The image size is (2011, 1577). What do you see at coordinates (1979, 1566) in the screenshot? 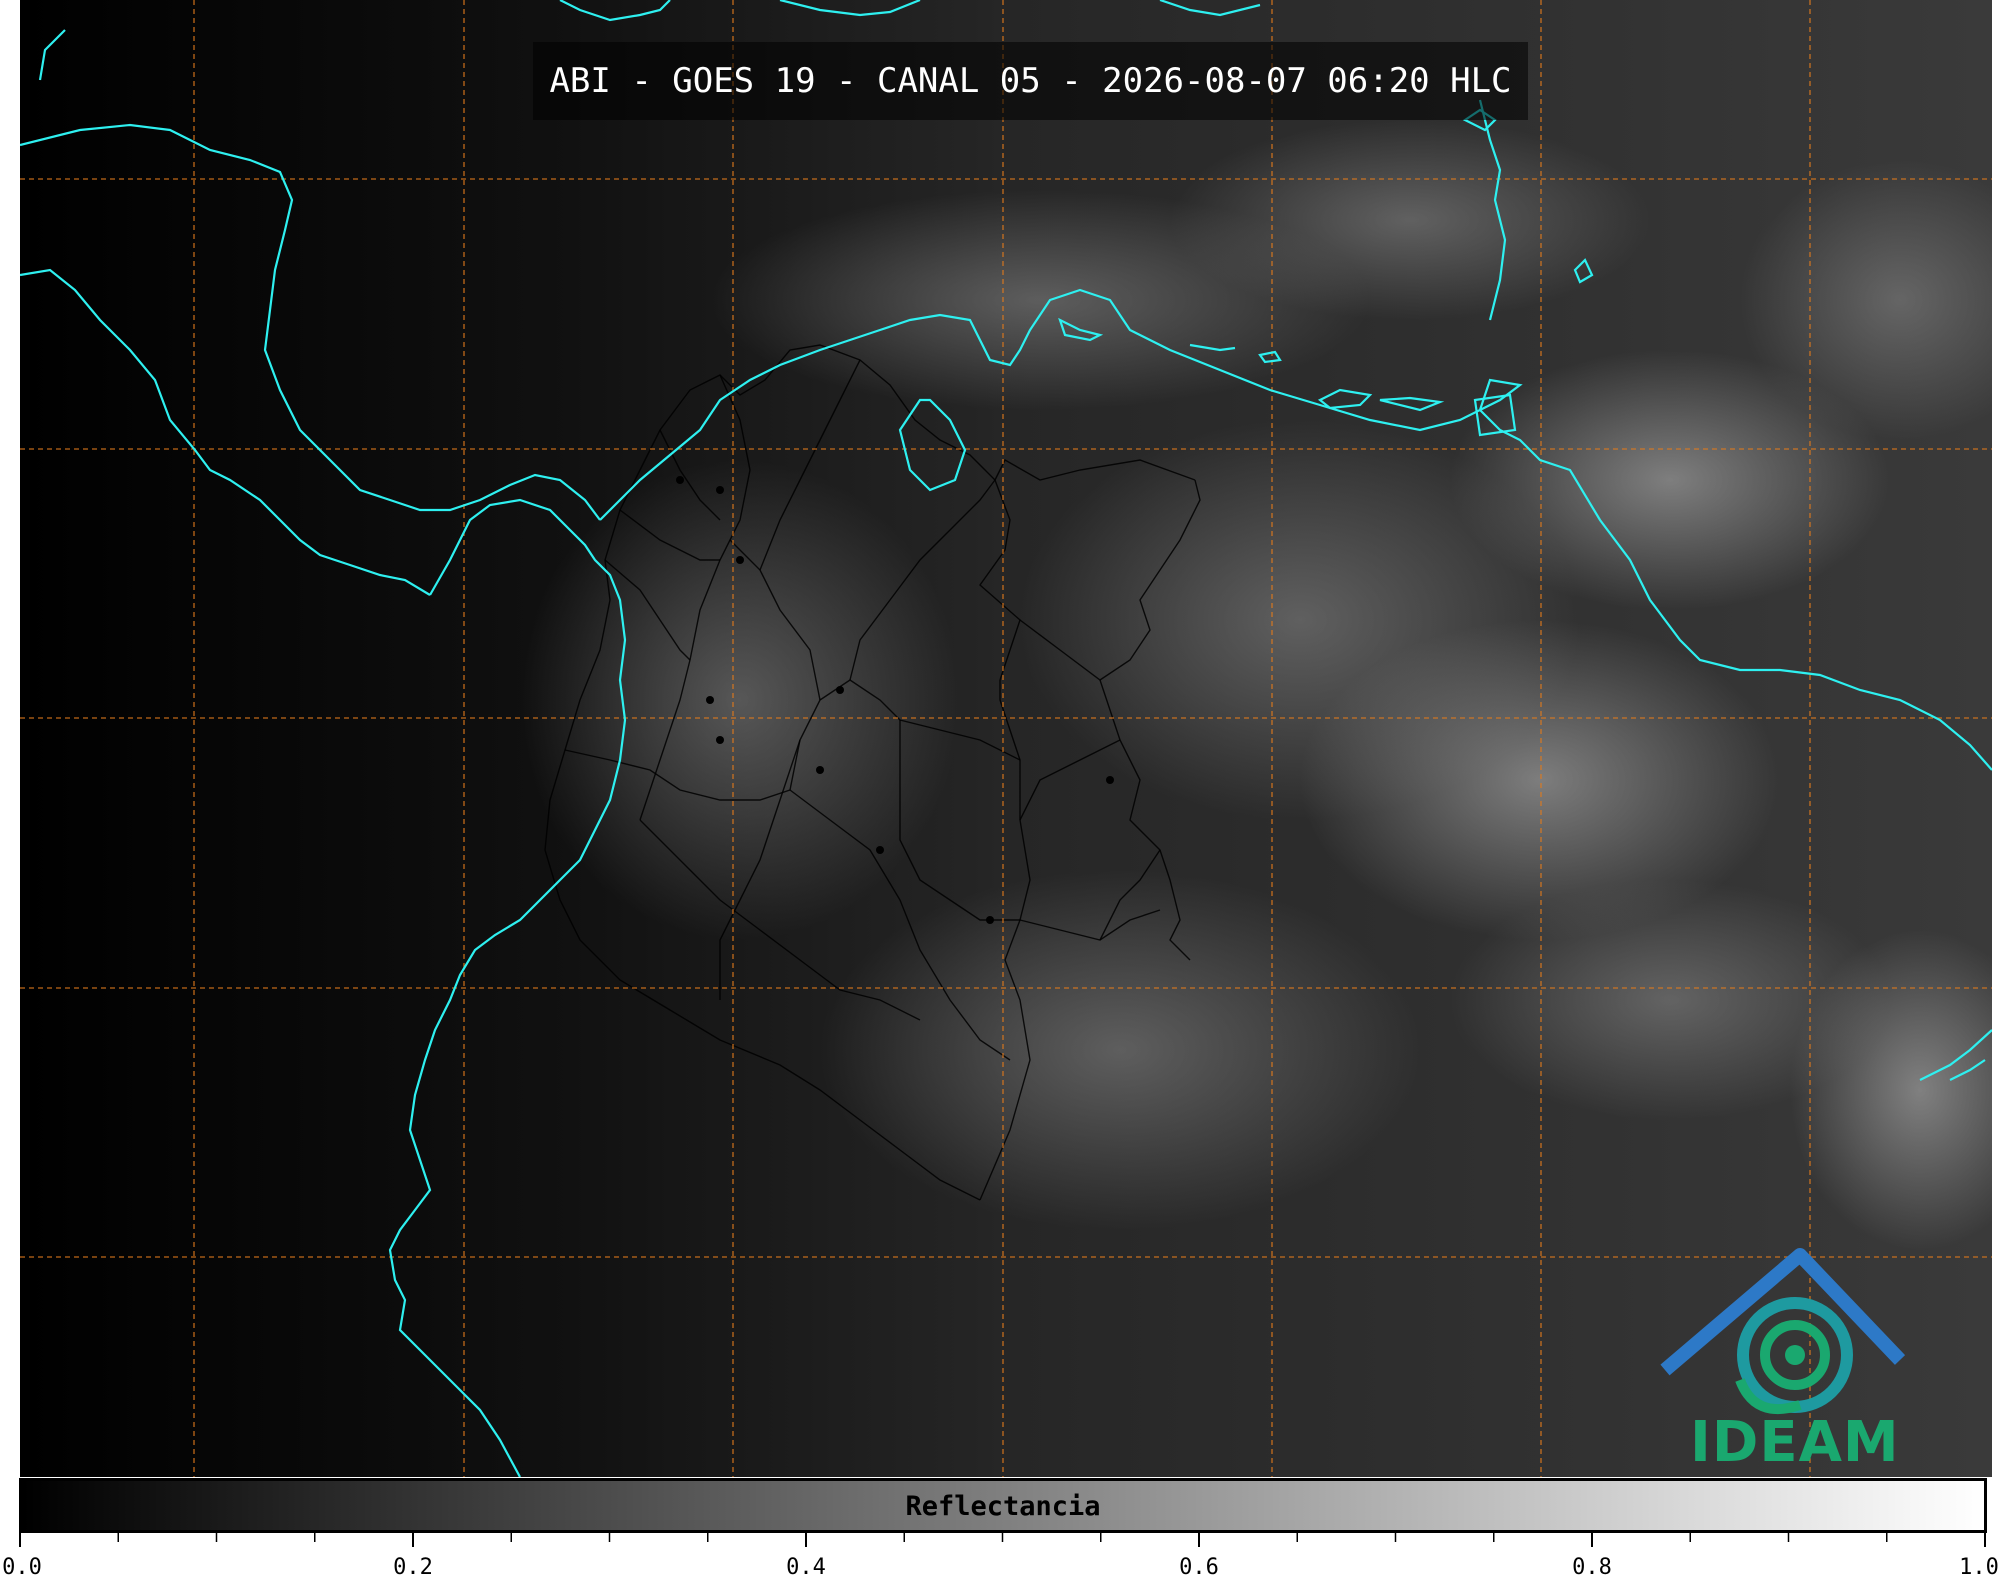
I see `colorbar-tick-label: 1.0` at bounding box center [1979, 1566].